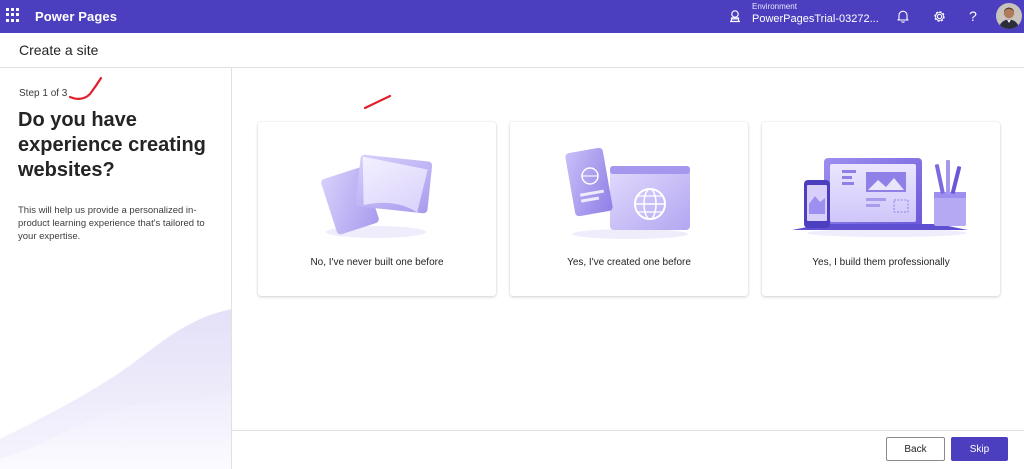  Describe the element at coordinates (915, 449) in the screenshot. I see `back-button: Back` at that location.